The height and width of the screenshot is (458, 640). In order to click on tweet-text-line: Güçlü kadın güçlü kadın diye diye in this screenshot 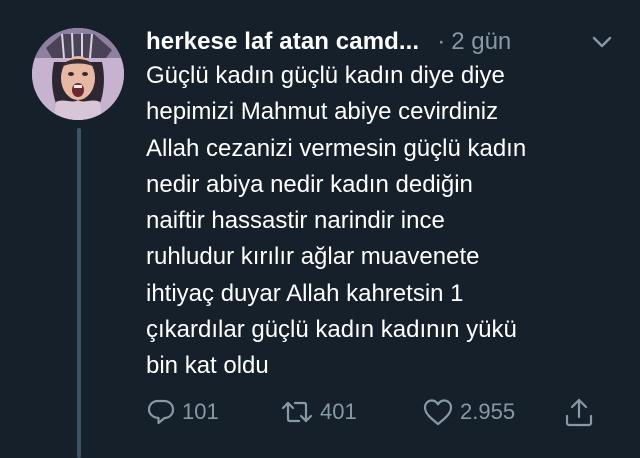, I will do `click(325, 75)`.